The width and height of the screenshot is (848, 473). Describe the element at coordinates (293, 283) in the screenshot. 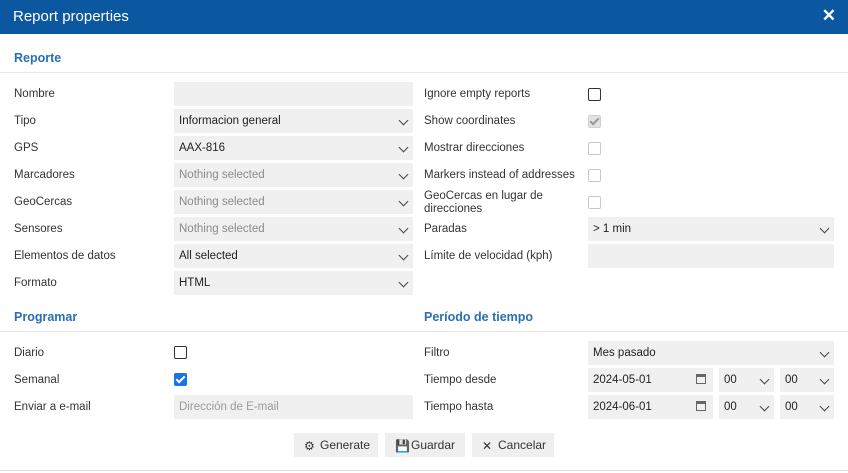

I see `formato-select: HTML` at that location.